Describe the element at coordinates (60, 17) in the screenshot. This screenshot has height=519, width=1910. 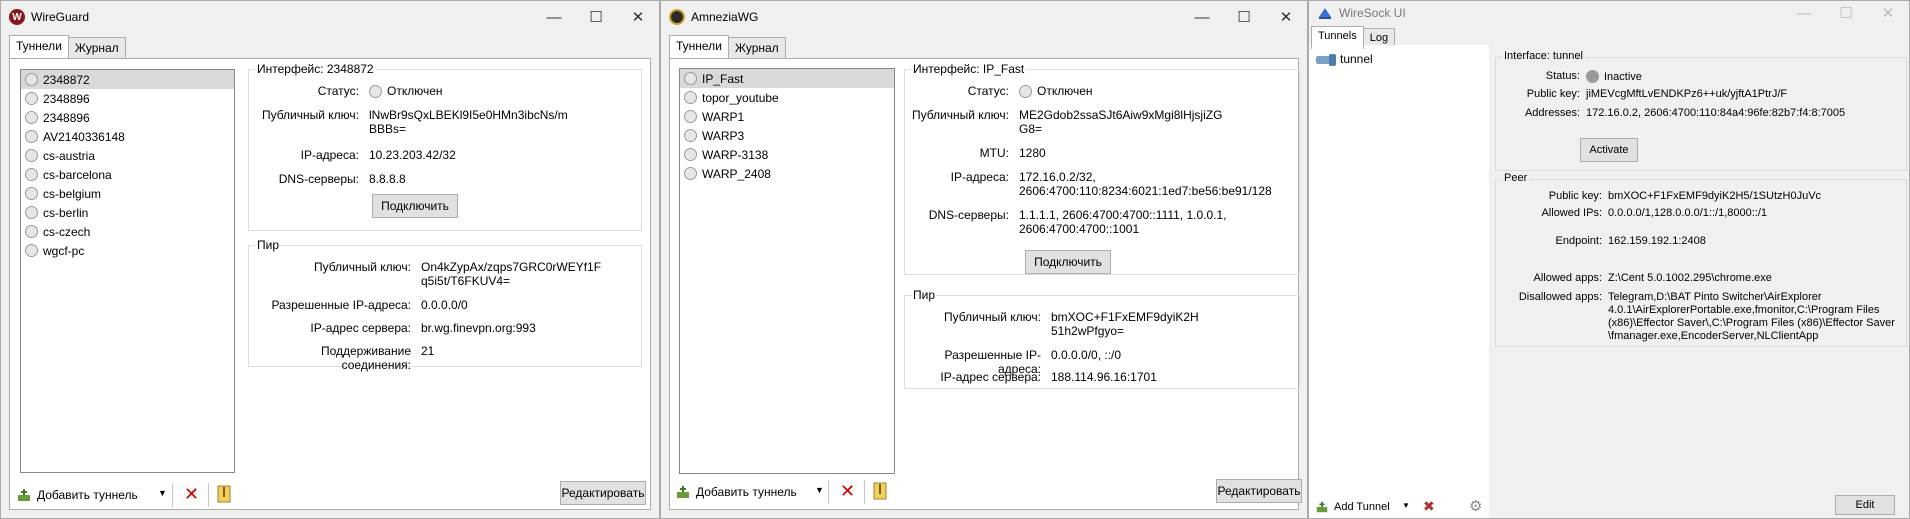
I see `window-title: WireGuard` at that location.